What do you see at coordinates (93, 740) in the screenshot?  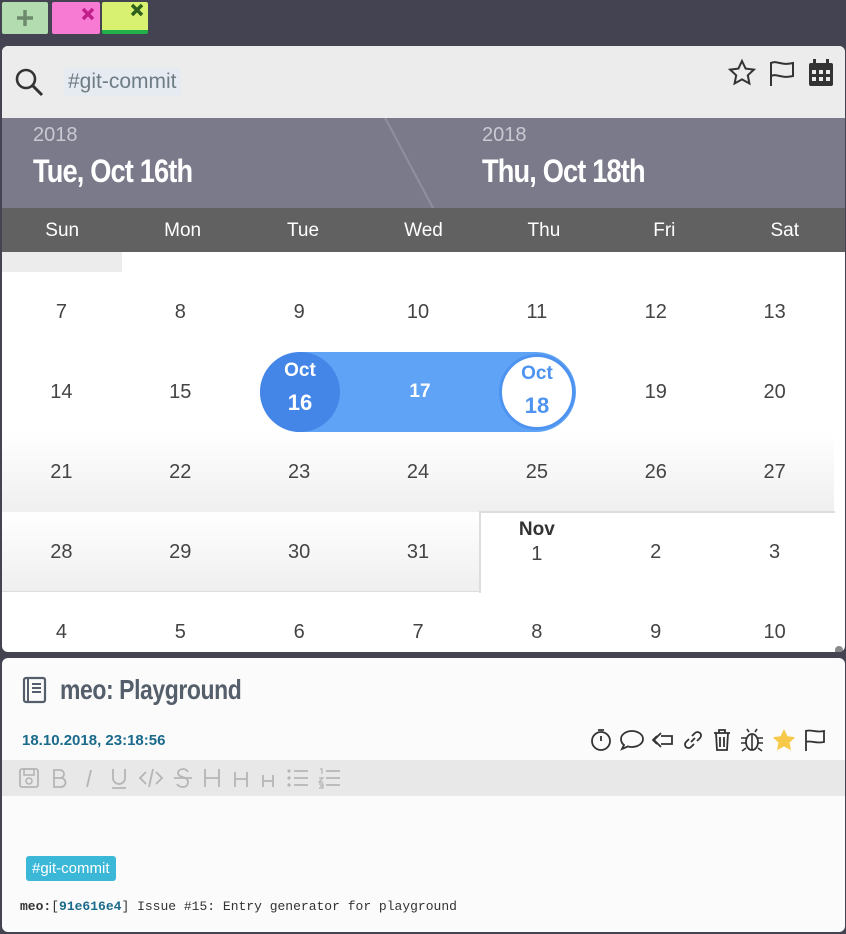 I see `entry-datetime: 18.10.2018, 23:18:56` at bounding box center [93, 740].